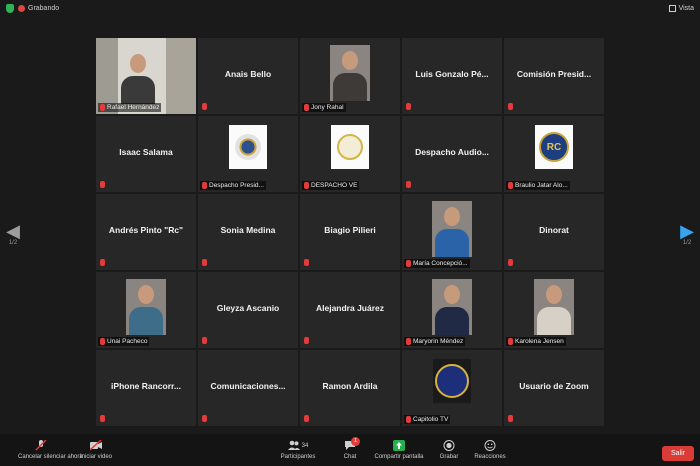  I want to click on start-video-label: Iniciar video, so click(95, 457).